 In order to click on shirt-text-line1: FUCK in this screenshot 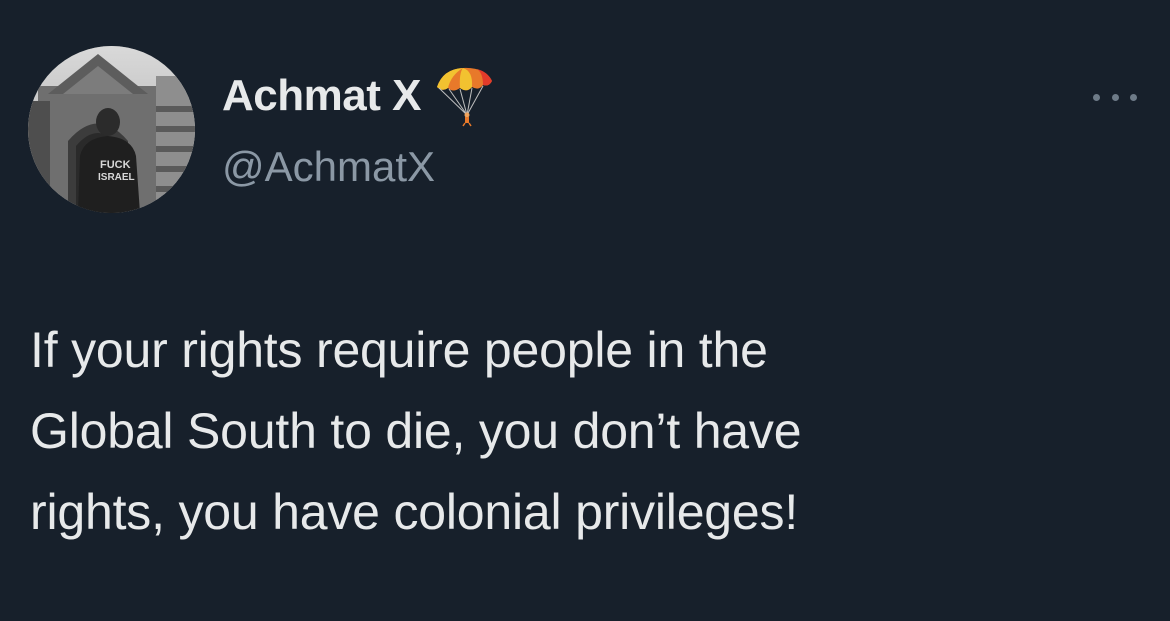, I will do `click(115, 165)`.